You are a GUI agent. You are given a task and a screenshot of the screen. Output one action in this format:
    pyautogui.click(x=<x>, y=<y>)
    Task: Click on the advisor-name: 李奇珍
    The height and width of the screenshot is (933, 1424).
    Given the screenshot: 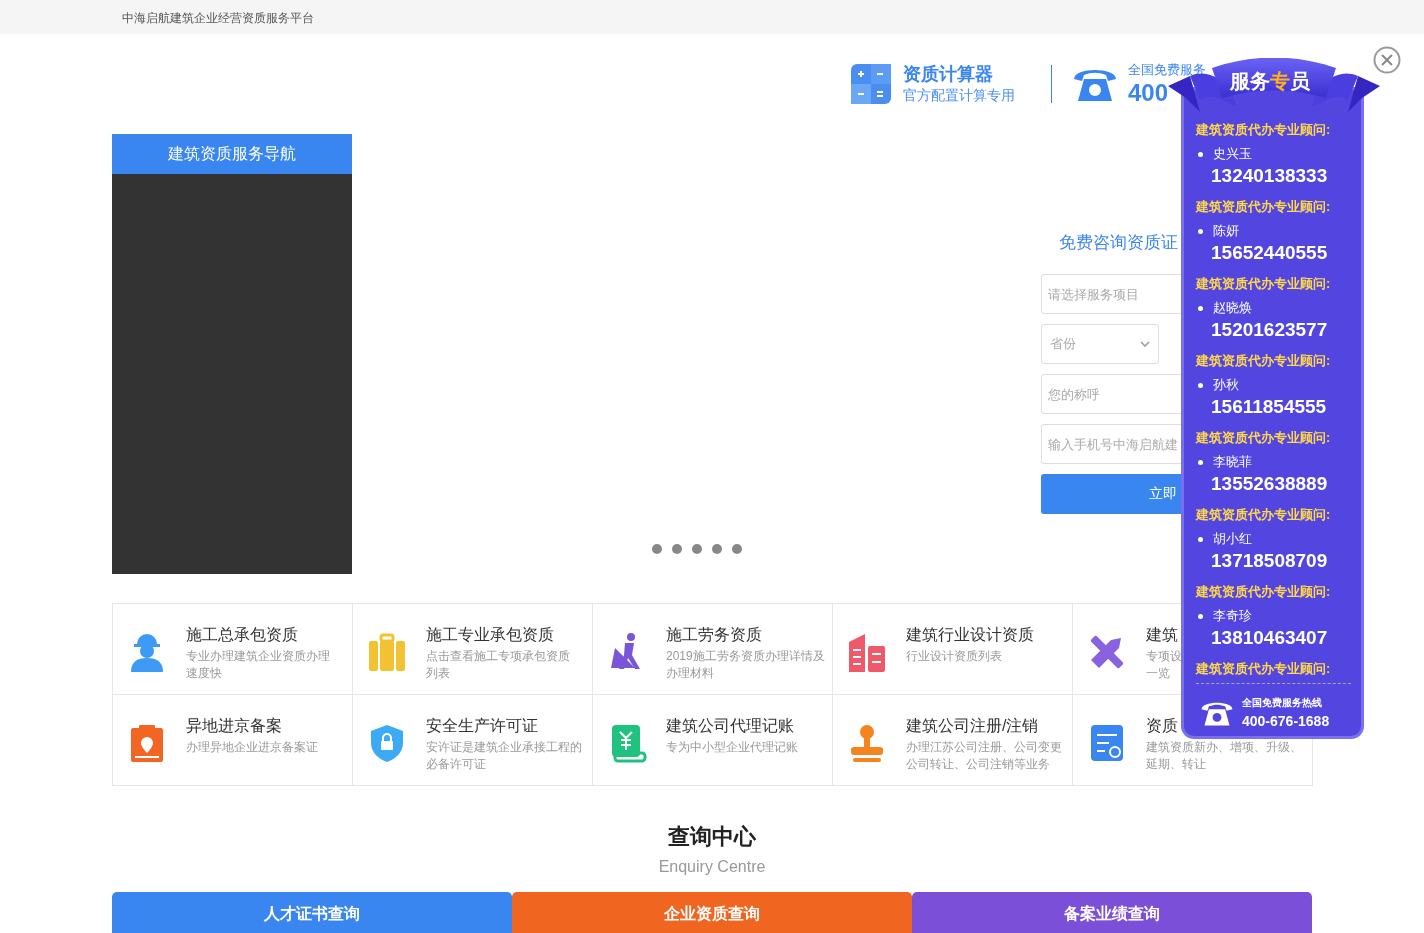 What is the action you would take?
    pyautogui.click(x=1278, y=616)
    